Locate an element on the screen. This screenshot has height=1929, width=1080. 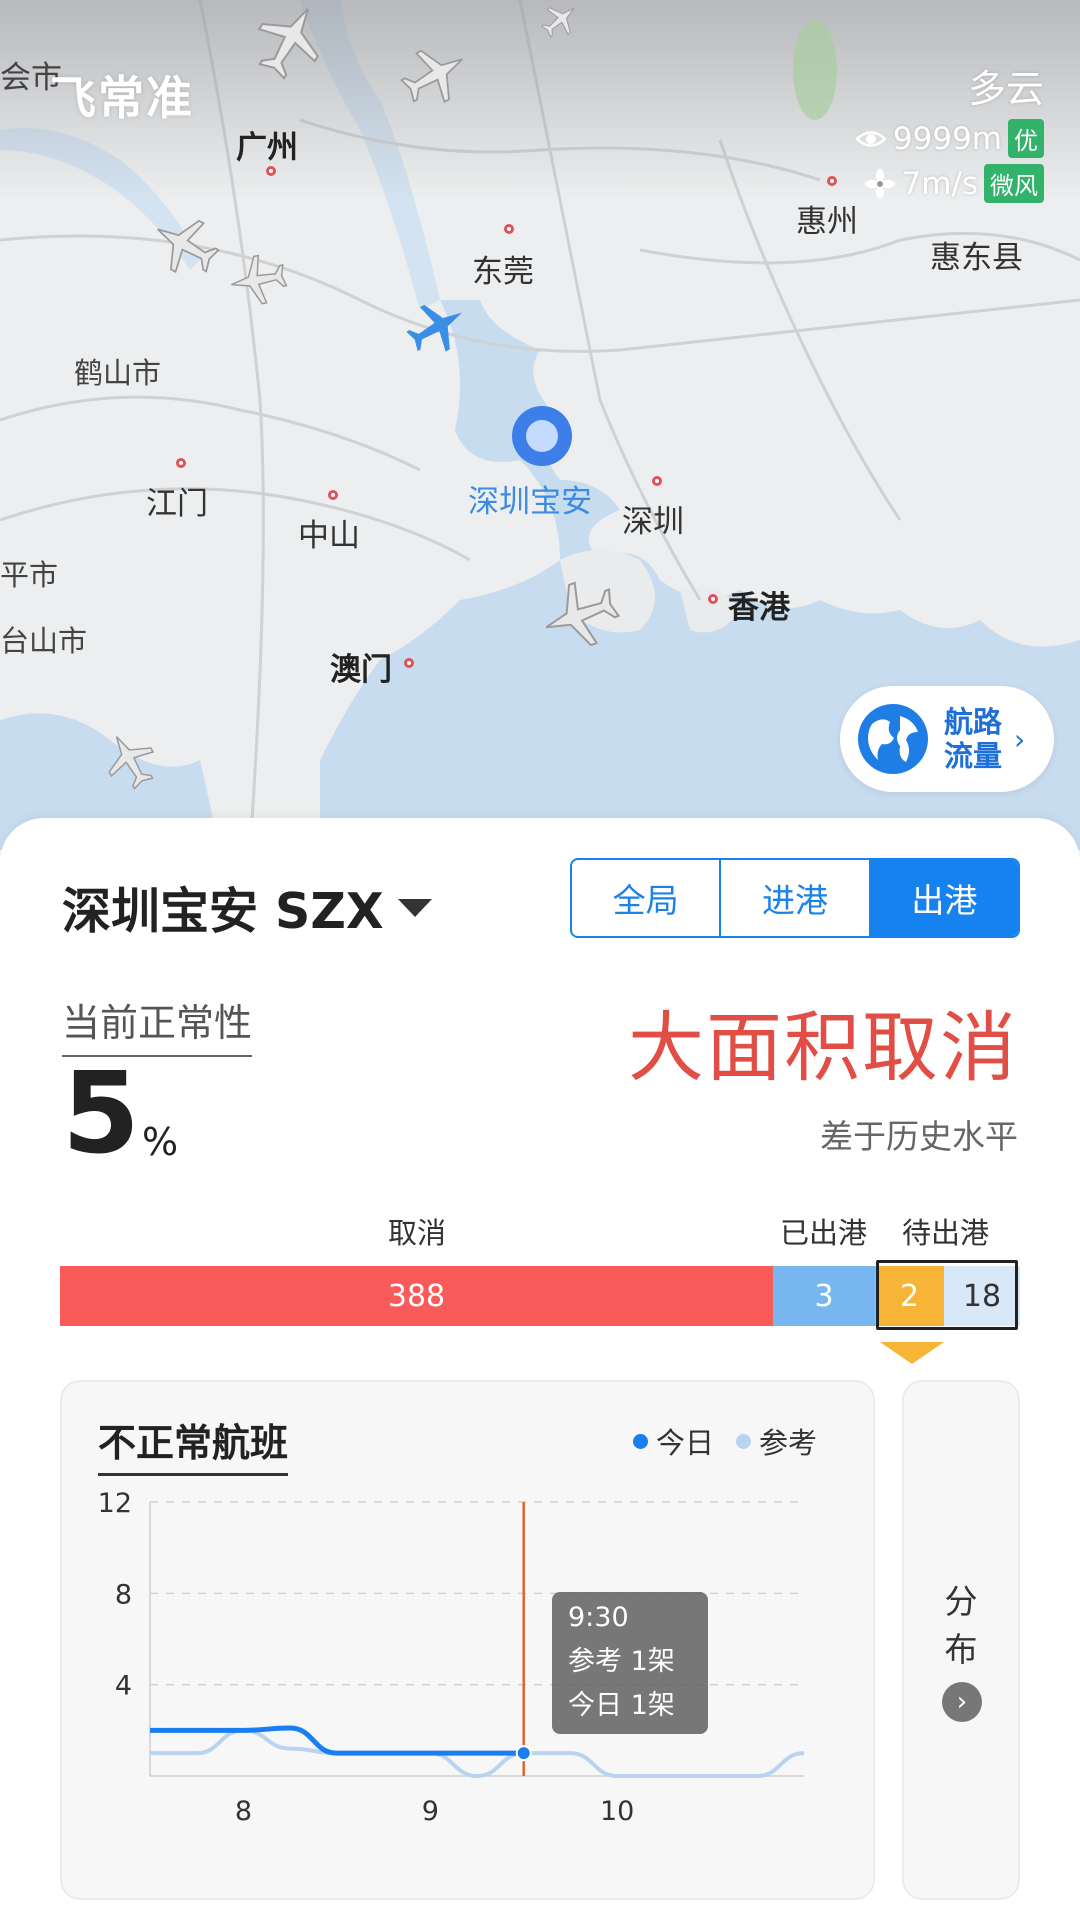
view-tabs: 全局 进港 出港 is located at coordinates (795, 898).